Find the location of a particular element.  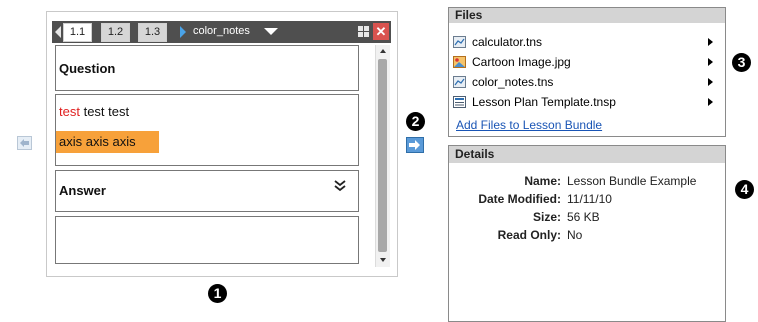

next-page-icon is located at coordinates (183, 32).